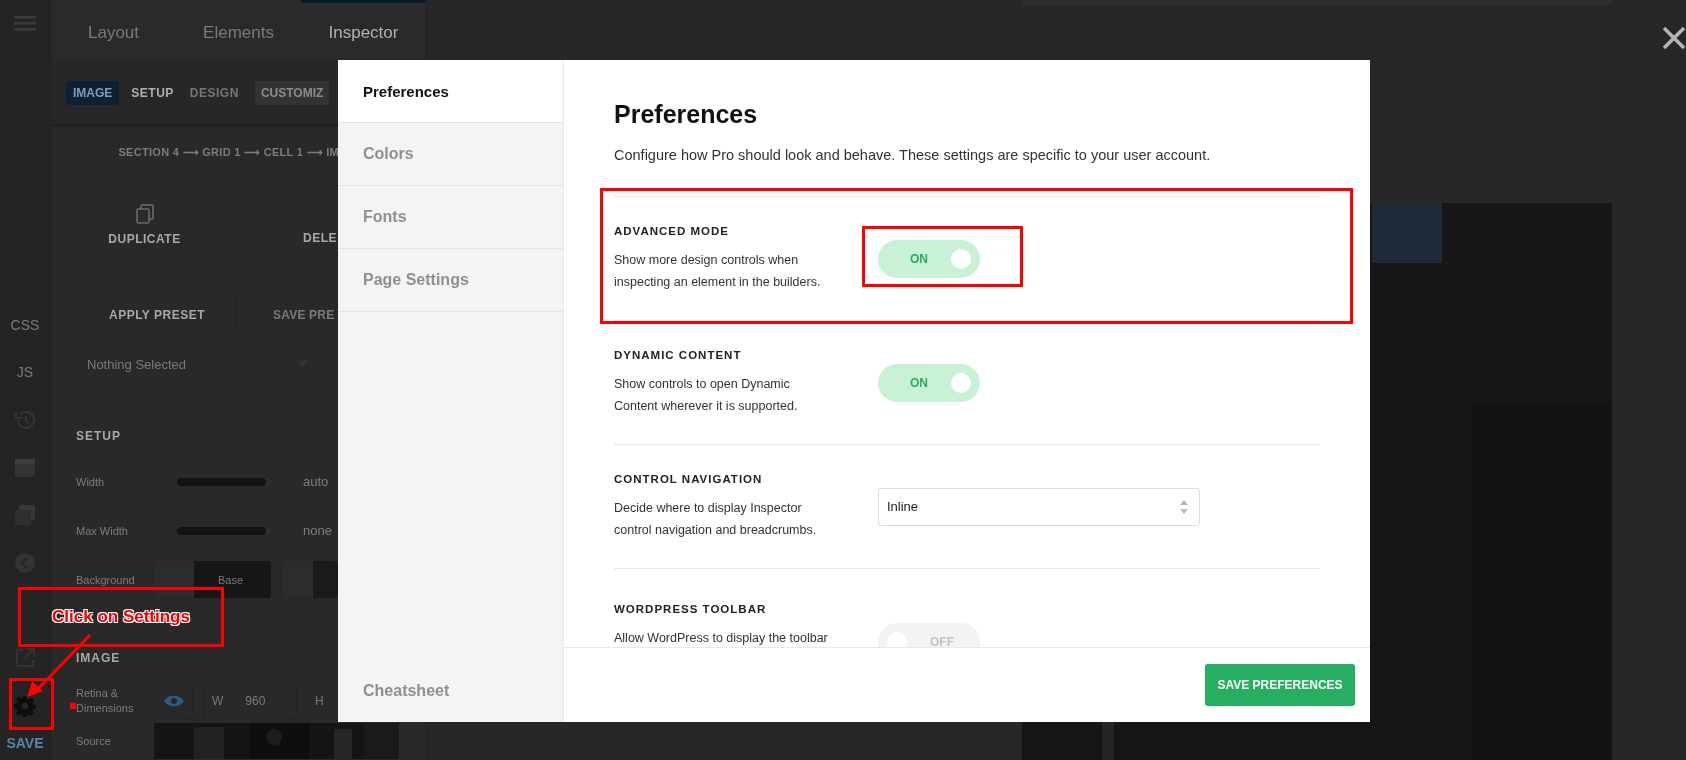 This screenshot has width=1686, height=760. What do you see at coordinates (721, 638) in the screenshot?
I see `setting-description: Allow WordPress to display the toolbar` at bounding box center [721, 638].